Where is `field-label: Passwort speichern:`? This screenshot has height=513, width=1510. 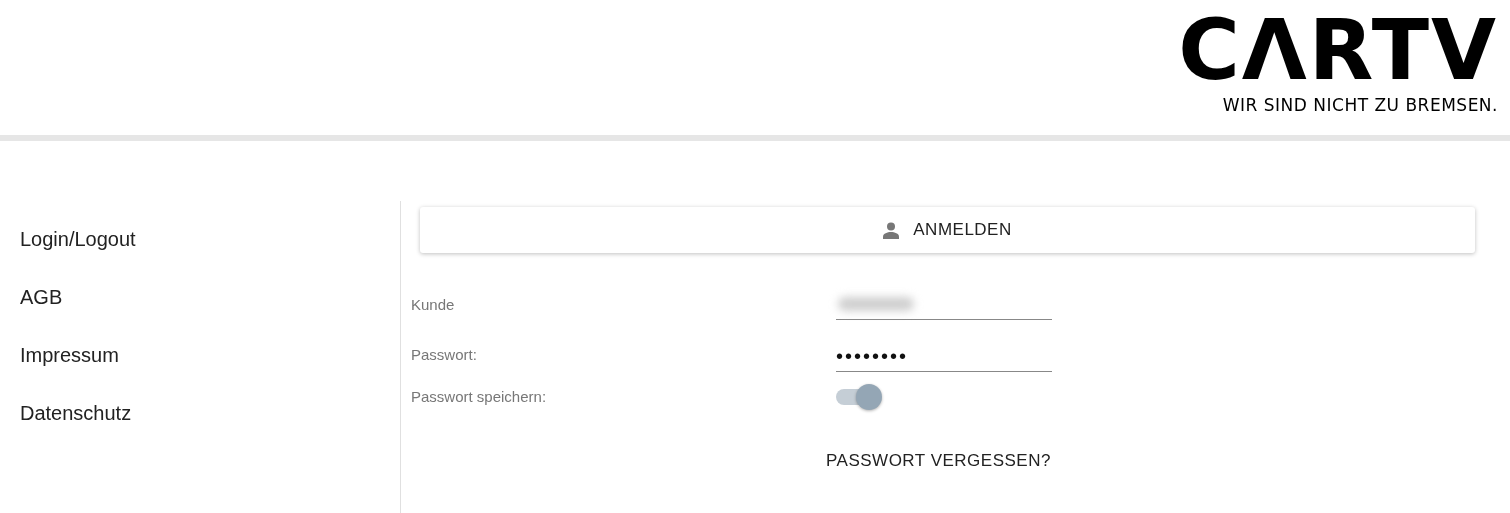 field-label: Passwort speichern: is located at coordinates (479, 396).